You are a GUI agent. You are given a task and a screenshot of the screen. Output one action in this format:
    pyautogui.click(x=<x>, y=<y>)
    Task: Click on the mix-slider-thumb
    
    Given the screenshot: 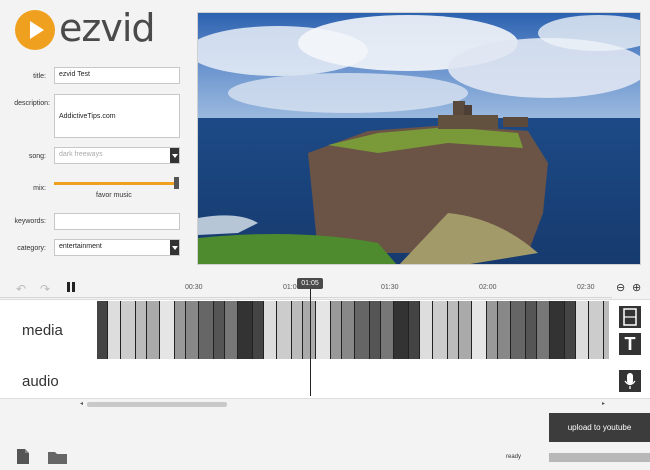 What is the action you would take?
    pyautogui.click(x=176, y=183)
    